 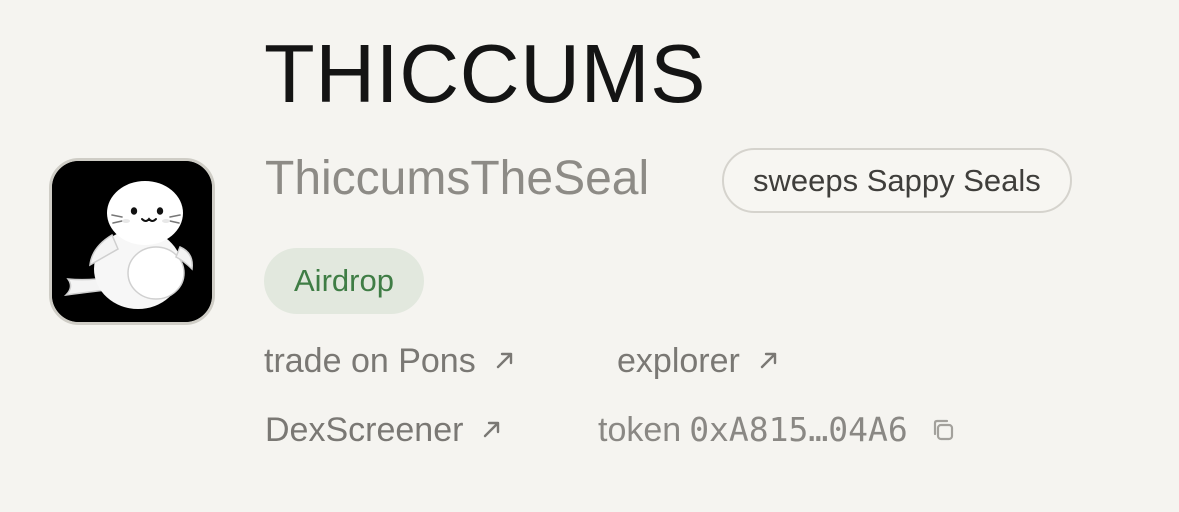 What do you see at coordinates (640, 430) in the screenshot?
I see `token-contract-label: token` at bounding box center [640, 430].